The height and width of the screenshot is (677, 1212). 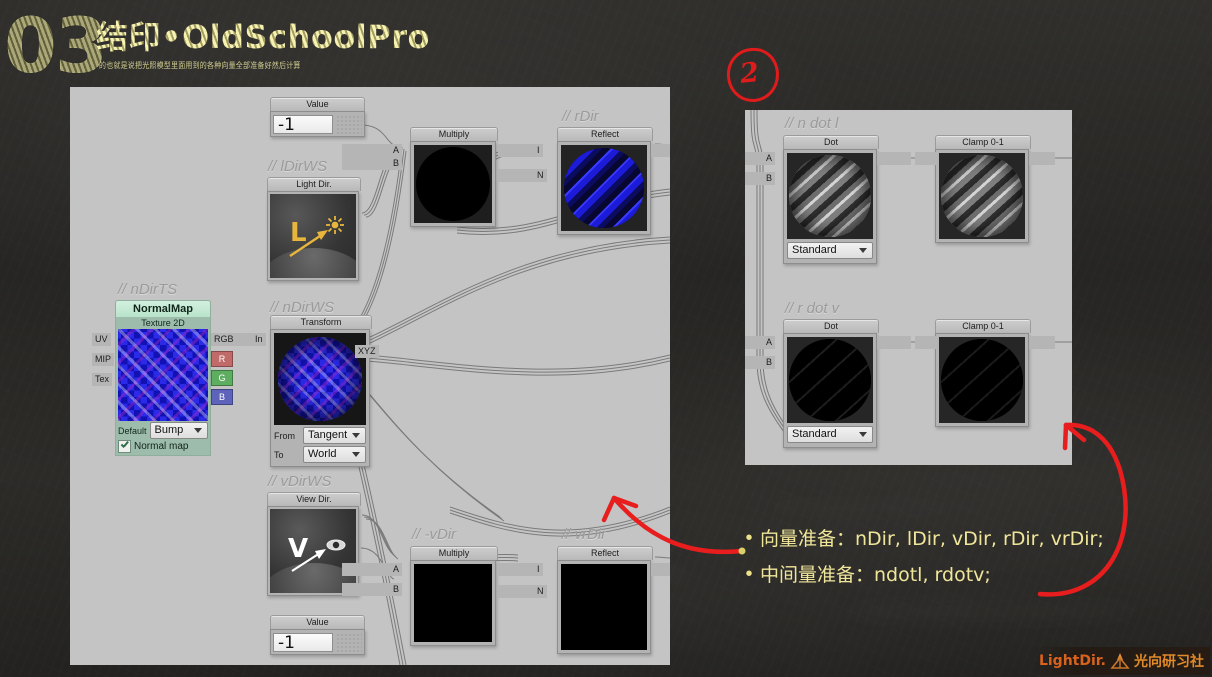 What do you see at coordinates (830, 196) in the screenshot?
I see `dot-preview` at bounding box center [830, 196].